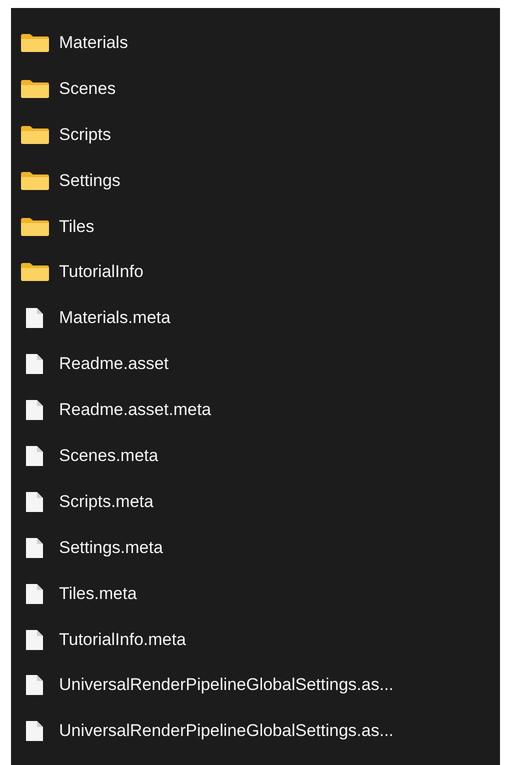  Describe the element at coordinates (93, 42) in the screenshot. I see `file-name: Materials` at that location.